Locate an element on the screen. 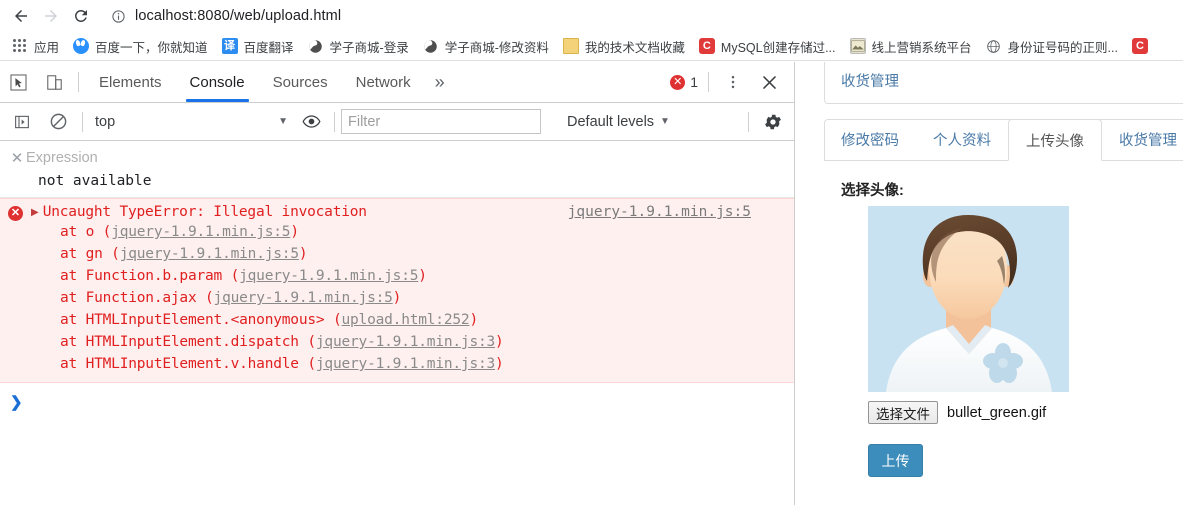  inspect-cursor-icon is located at coordinates (18, 82).